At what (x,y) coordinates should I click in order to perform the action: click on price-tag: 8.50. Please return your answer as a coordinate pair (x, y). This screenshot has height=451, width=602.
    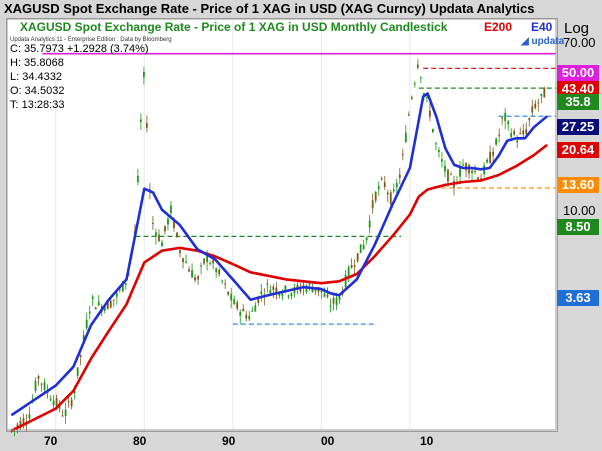
    Looking at the image, I should click on (578, 227).